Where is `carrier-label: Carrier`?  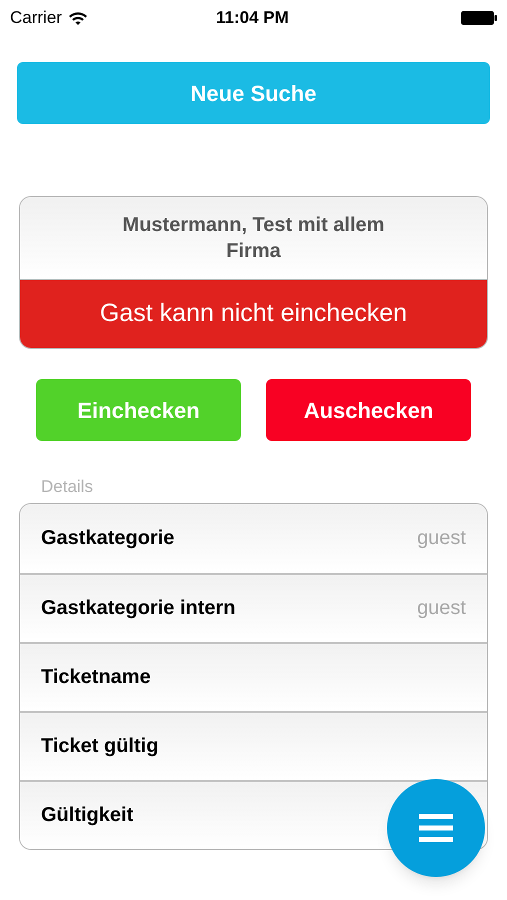 carrier-label: Carrier is located at coordinates (36, 18).